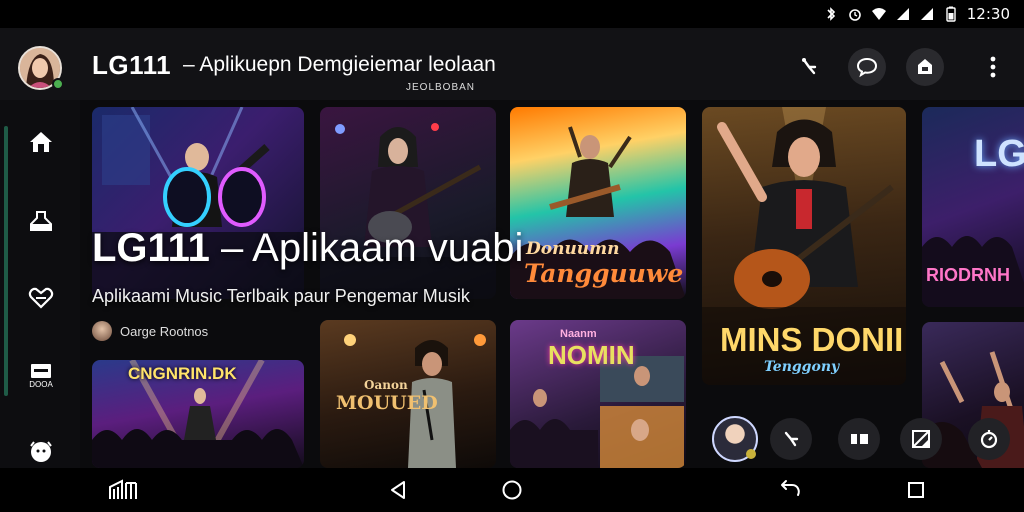 This screenshot has height=512, width=1024. I want to click on rail-item-favorite, so click(41, 298).